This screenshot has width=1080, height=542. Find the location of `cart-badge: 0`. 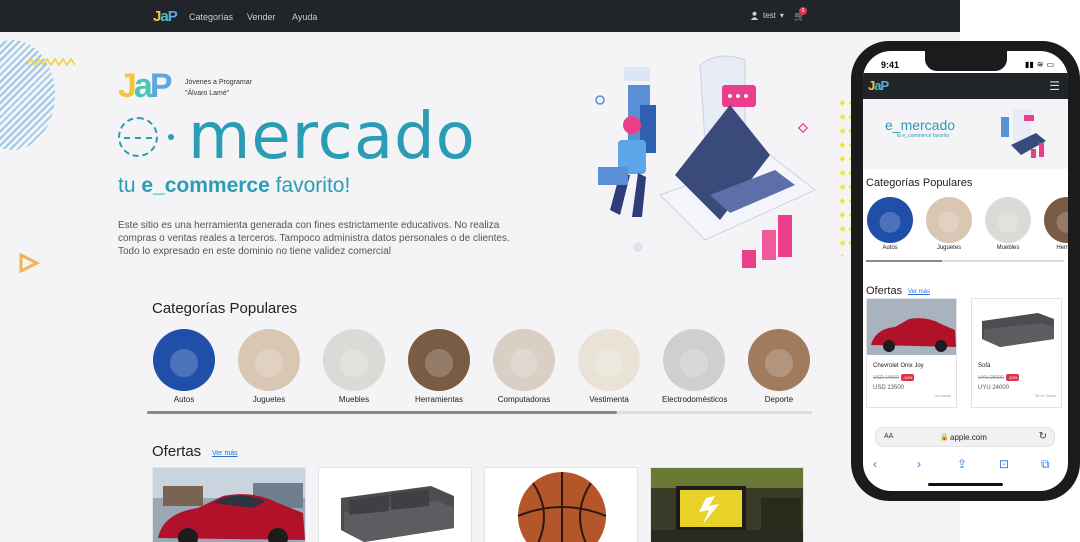

cart-badge: 0 is located at coordinates (803, 11).